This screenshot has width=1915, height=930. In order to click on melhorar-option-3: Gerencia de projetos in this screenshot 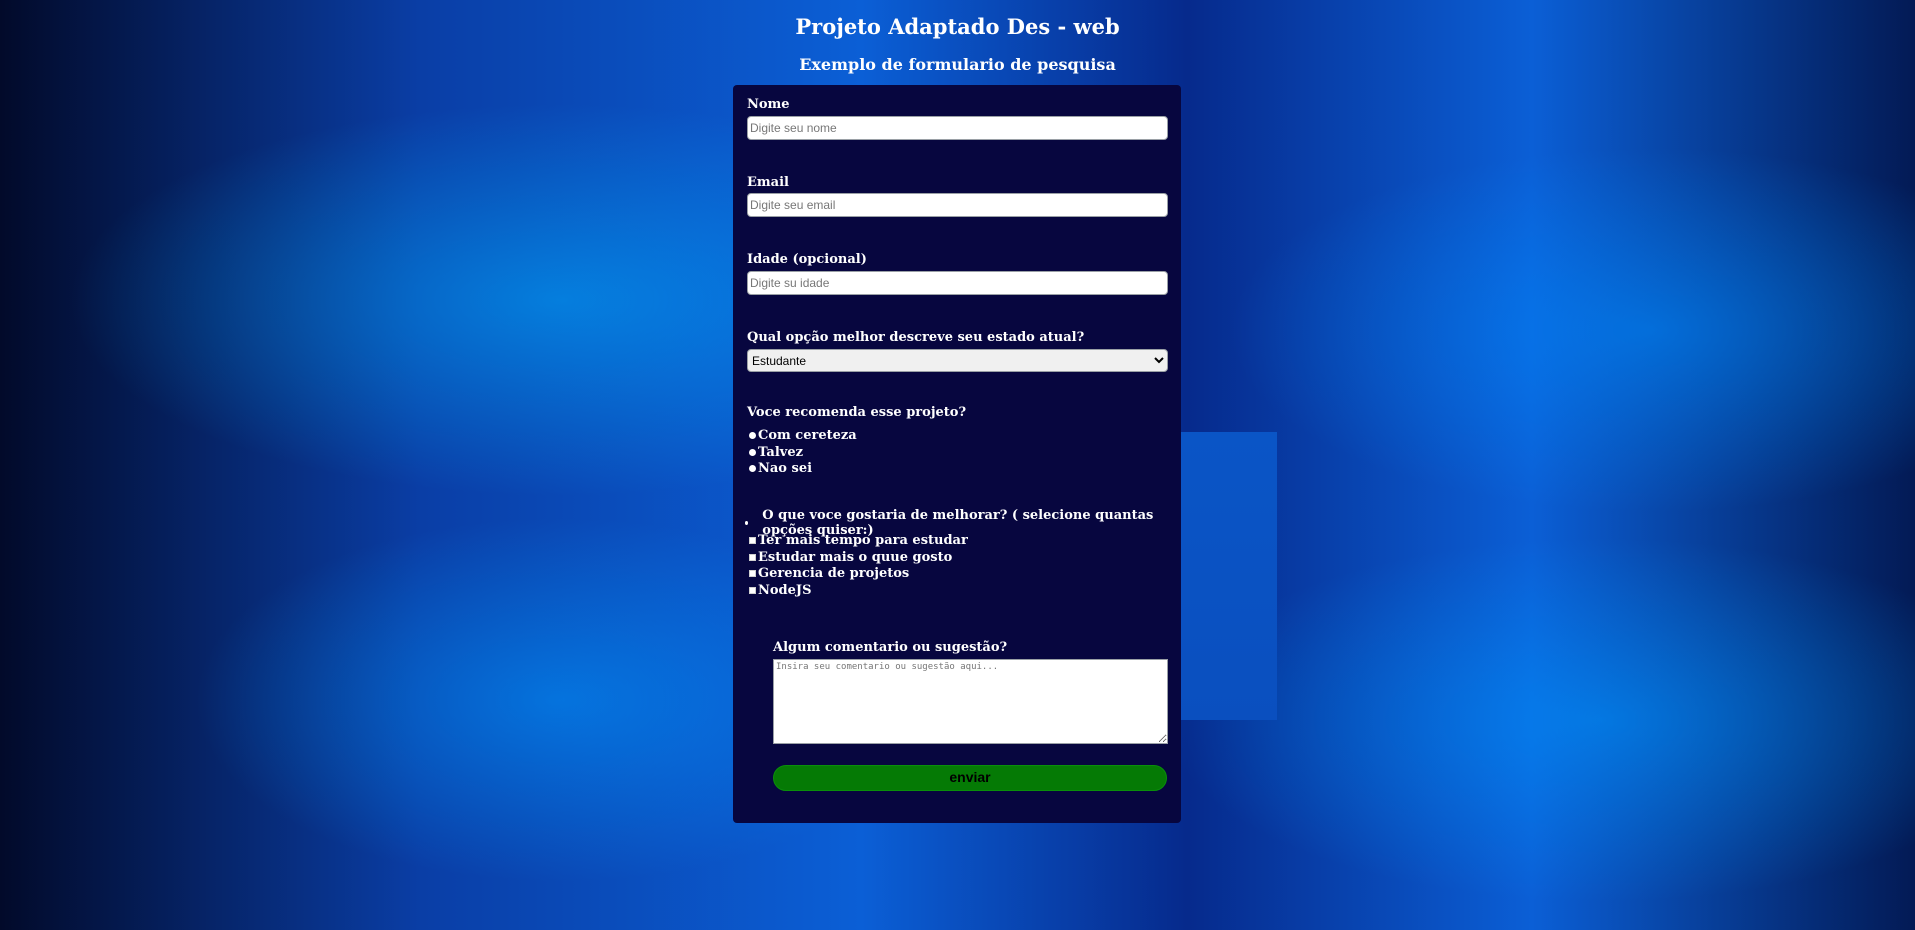, I will do `click(829, 573)`.